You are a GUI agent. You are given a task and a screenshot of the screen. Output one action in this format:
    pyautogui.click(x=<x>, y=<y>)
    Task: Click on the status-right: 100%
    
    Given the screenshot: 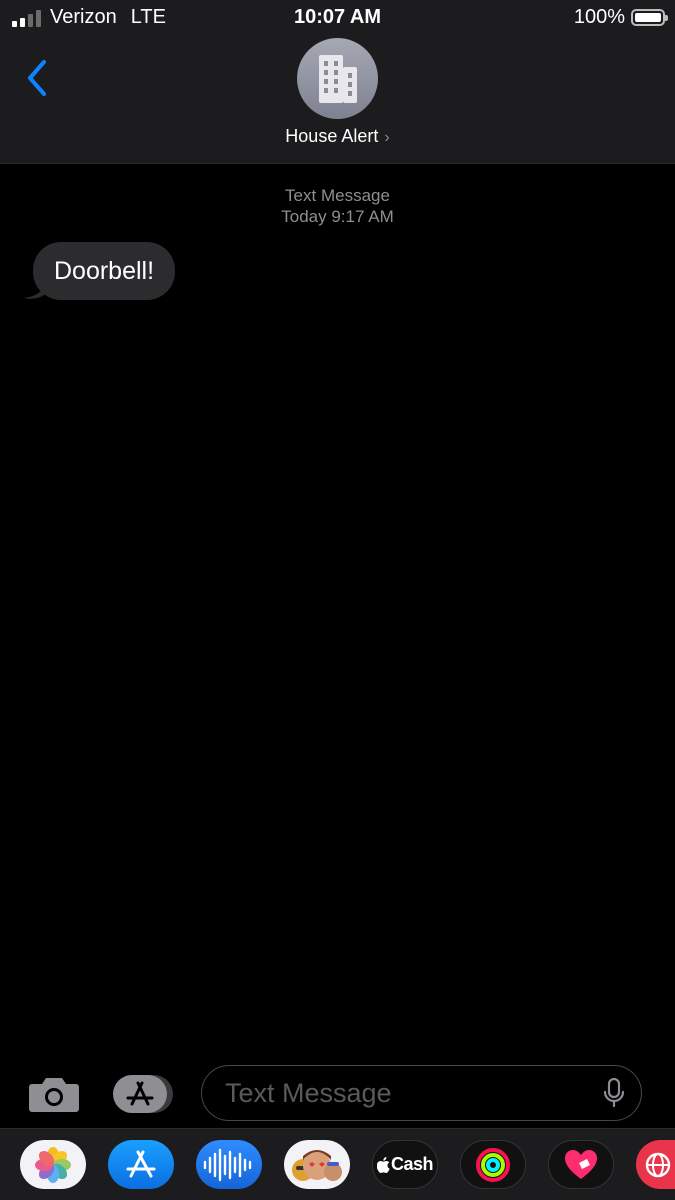 What is the action you would take?
    pyautogui.click(x=620, y=17)
    